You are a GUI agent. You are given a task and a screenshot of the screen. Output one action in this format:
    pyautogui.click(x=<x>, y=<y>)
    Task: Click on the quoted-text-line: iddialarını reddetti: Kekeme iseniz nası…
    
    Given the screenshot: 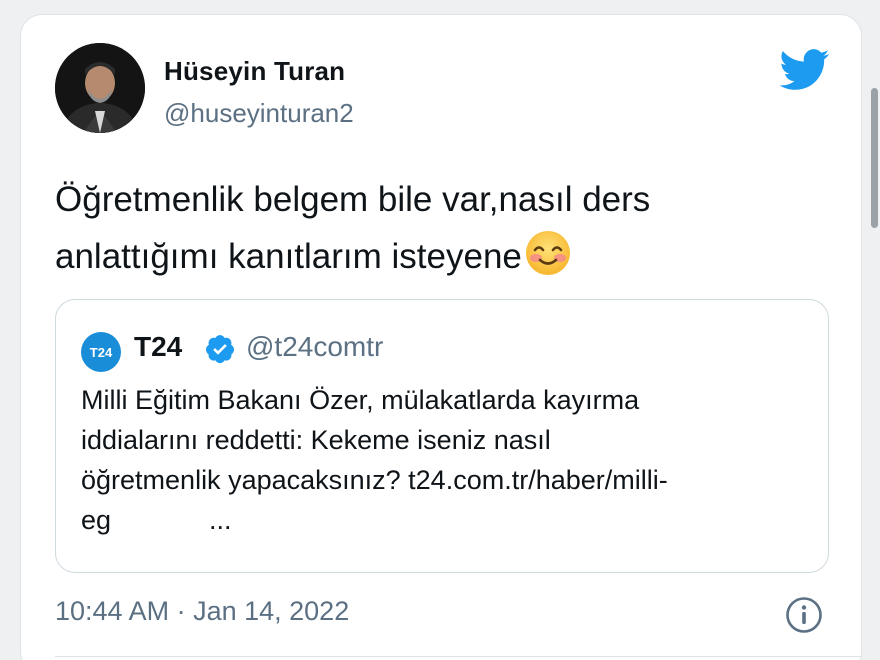 What is the action you would take?
    pyautogui.click(x=316, y=440)
    